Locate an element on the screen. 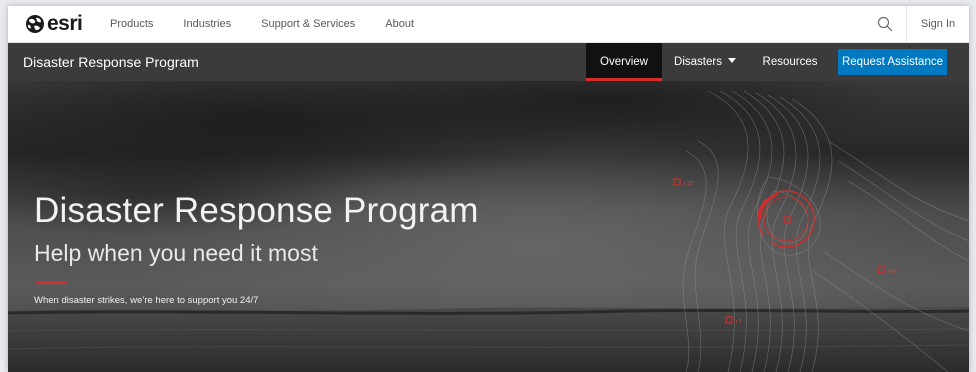 This screenshot has width=976, height=372. hero-title: Disaster Response Program is located at coordinates (256, 210).